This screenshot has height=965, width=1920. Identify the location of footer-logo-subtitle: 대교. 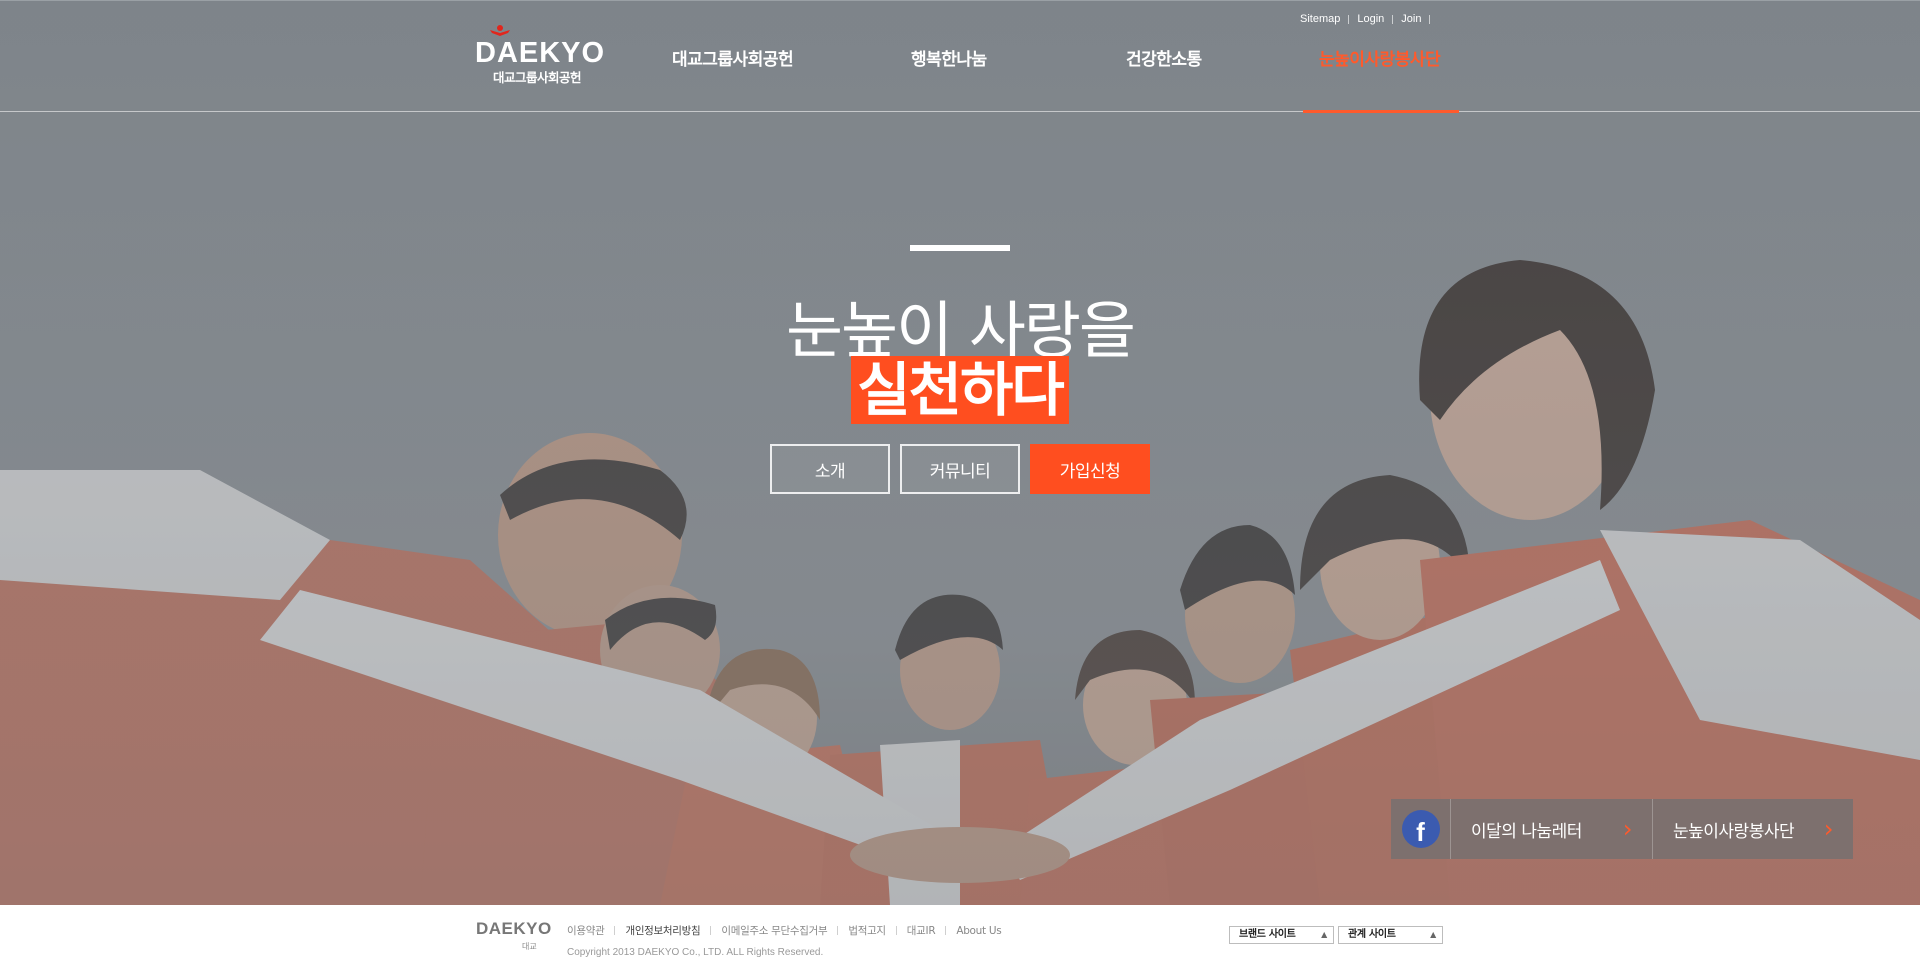
(529, 946).